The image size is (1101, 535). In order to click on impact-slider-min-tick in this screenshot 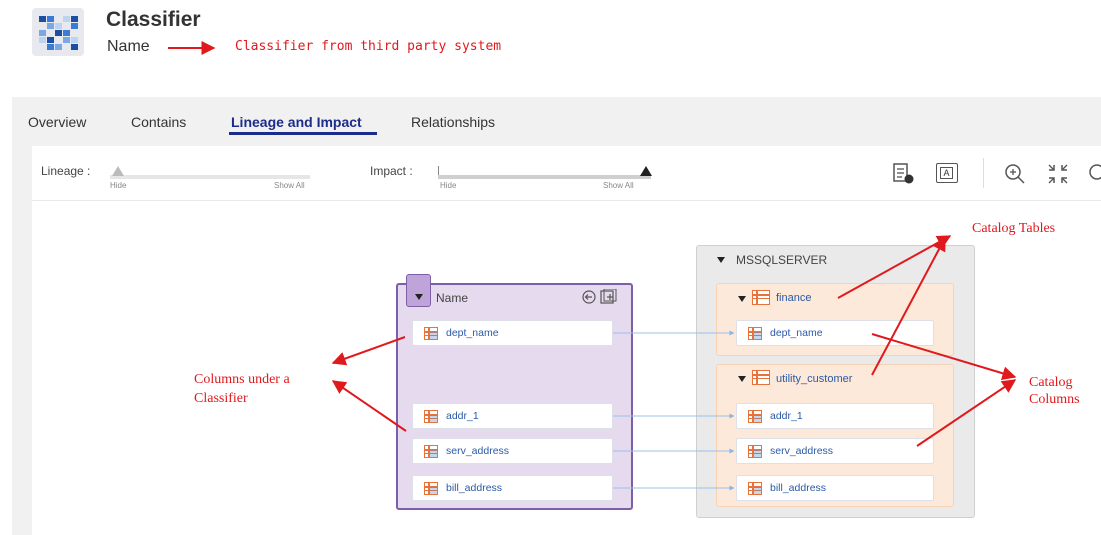, I will do `click(438, 170)`.